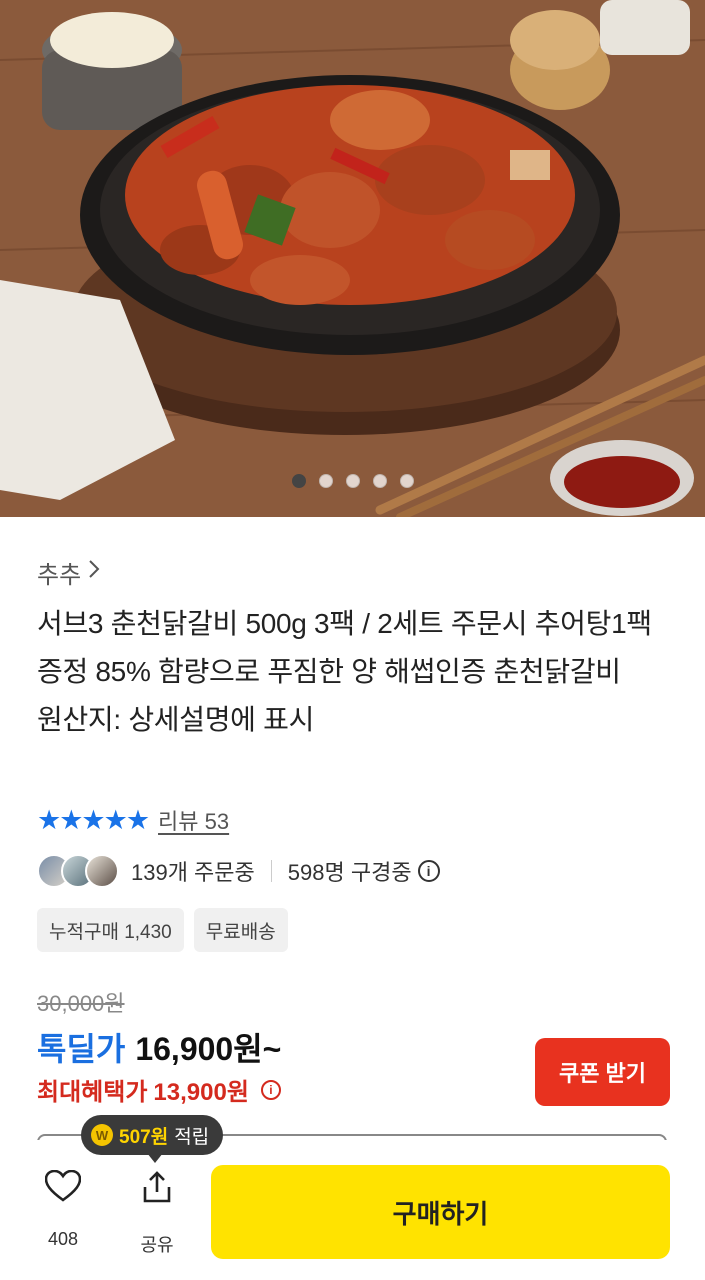  I want to click on coin-icon: W, so click(102, 1135).